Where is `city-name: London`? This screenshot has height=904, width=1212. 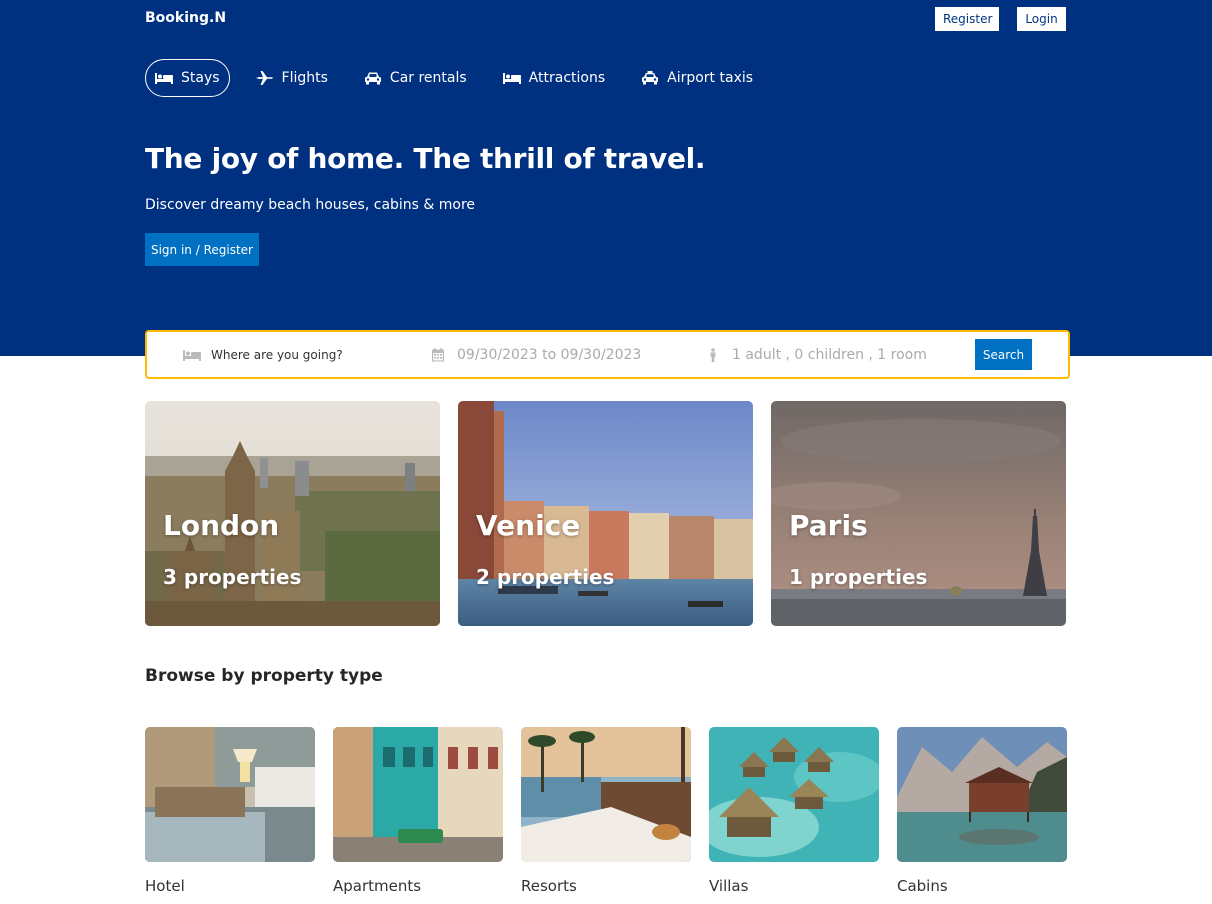
city-name: London is located at coordinates (221, 525).